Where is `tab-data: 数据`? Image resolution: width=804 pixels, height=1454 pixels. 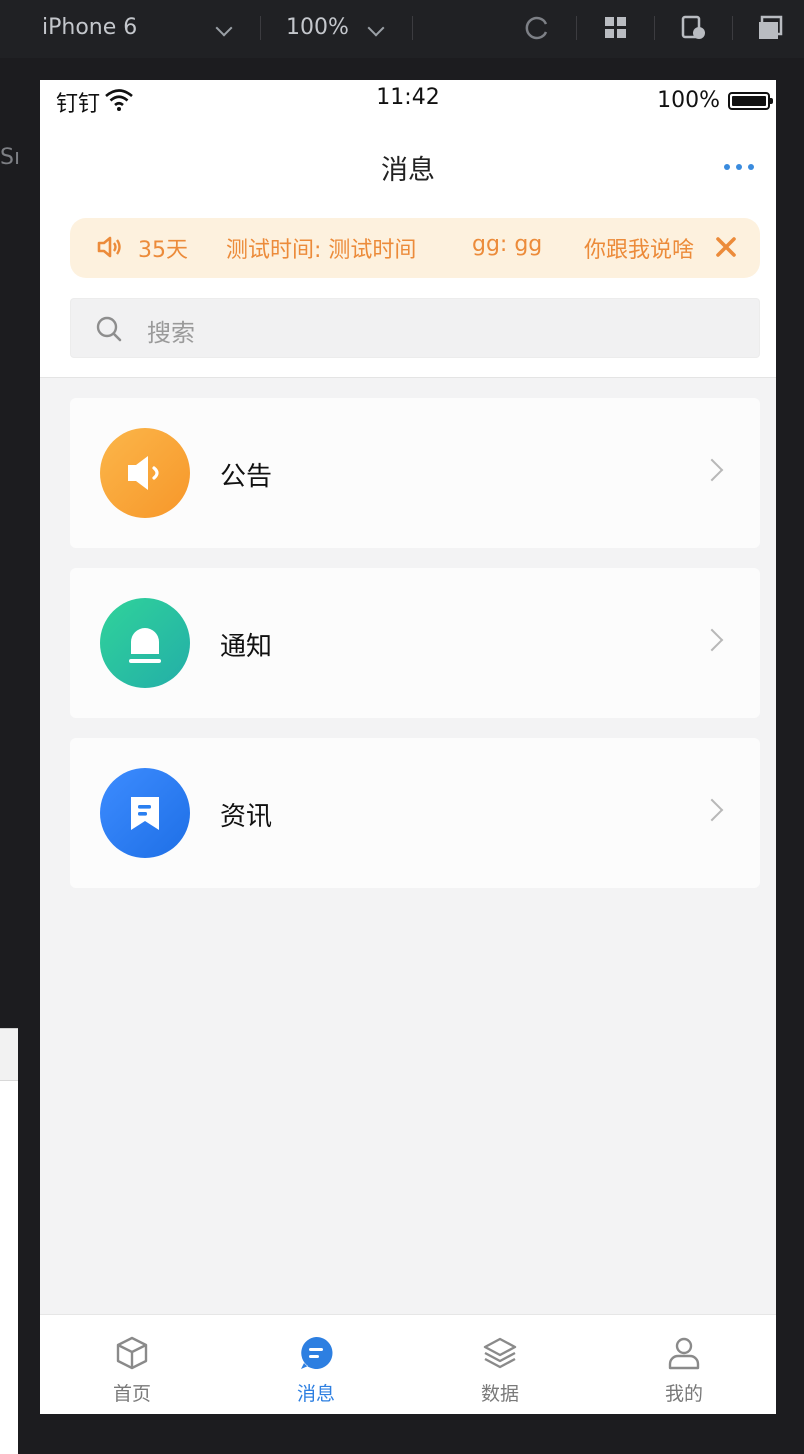
tab-data: 数据 is located at coordinates (500, 1364).